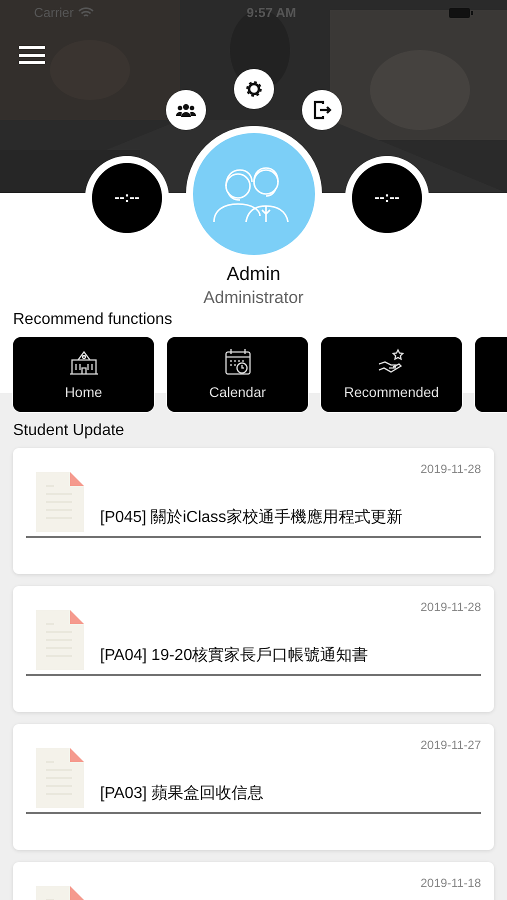 Image resolution: width=507 pixels, height=900 pixels. I want to click on function-card: Home, so click(83, 374).